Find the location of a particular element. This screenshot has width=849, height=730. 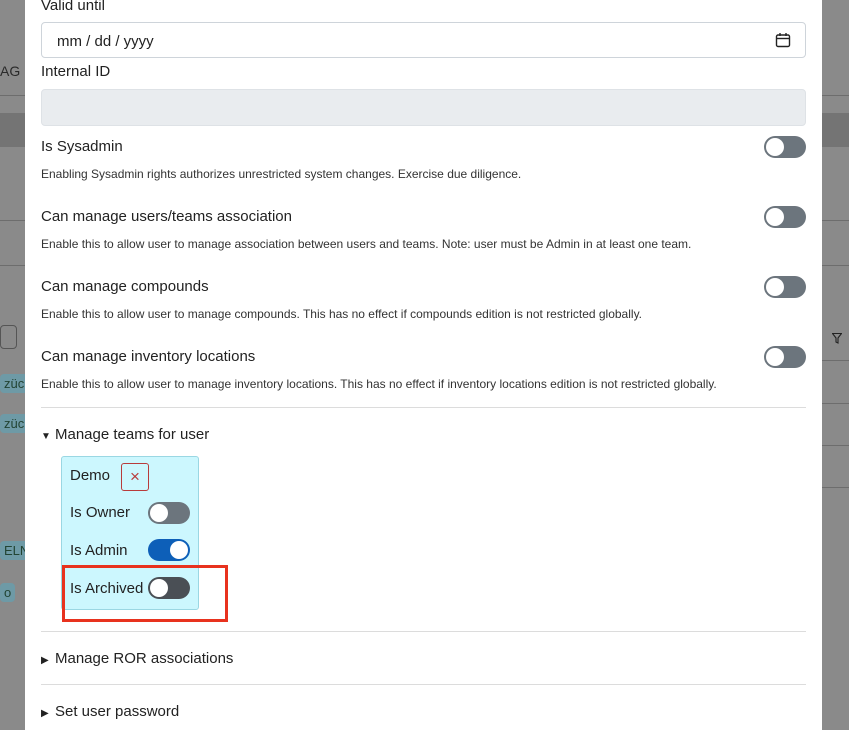

caret-down-icon: ▼ is located at coordinates (46, 436).